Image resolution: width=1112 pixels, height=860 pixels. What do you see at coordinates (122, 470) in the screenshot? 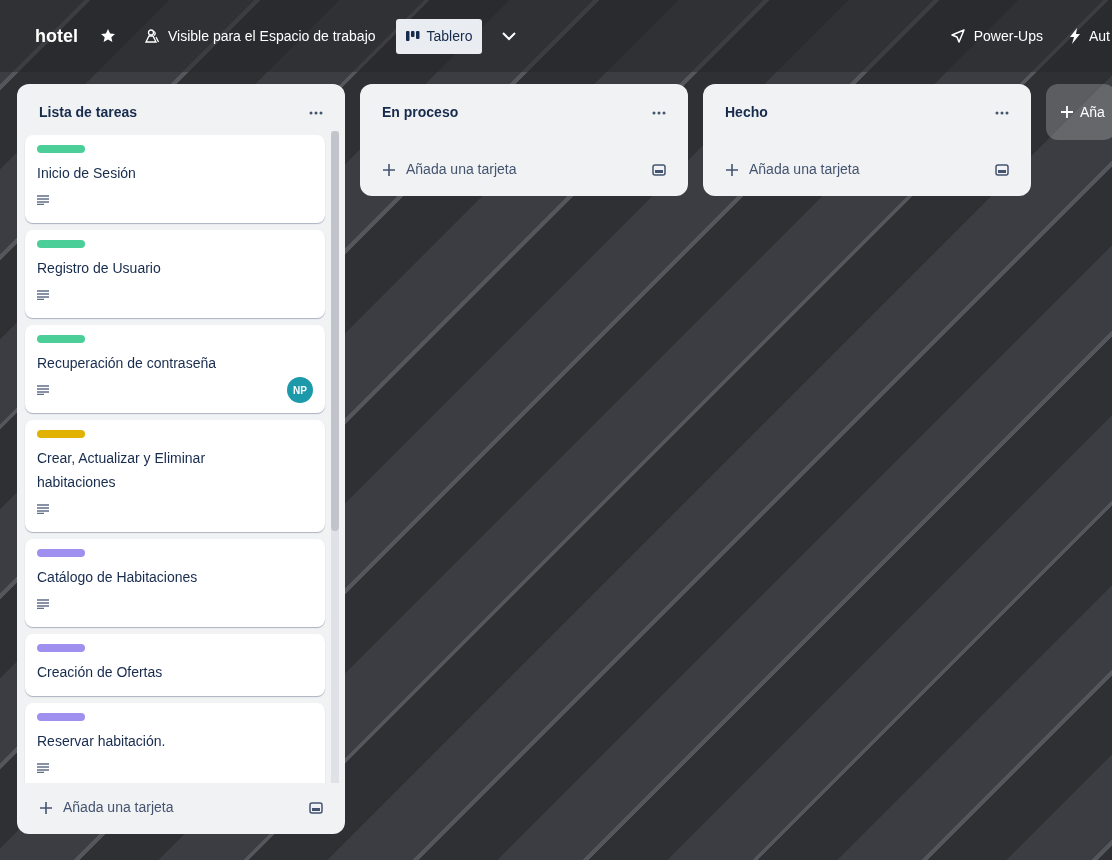
I see `card-title: Crear, Actualizar y Eliminar habitaciones` at bounding box center [122, 470].